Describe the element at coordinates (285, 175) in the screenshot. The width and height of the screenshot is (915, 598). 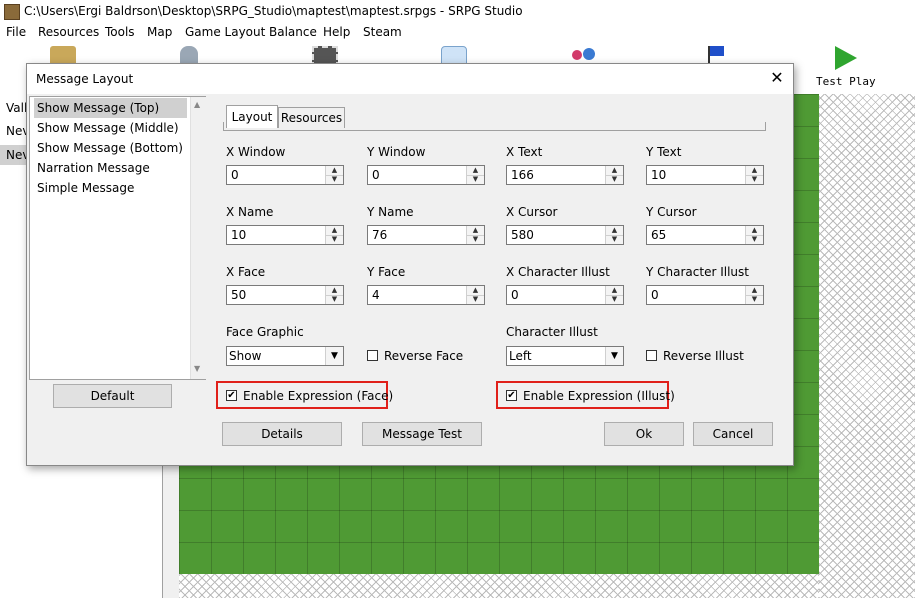
I see `x-window-spinner: 0 ▲ ▼` at that location.